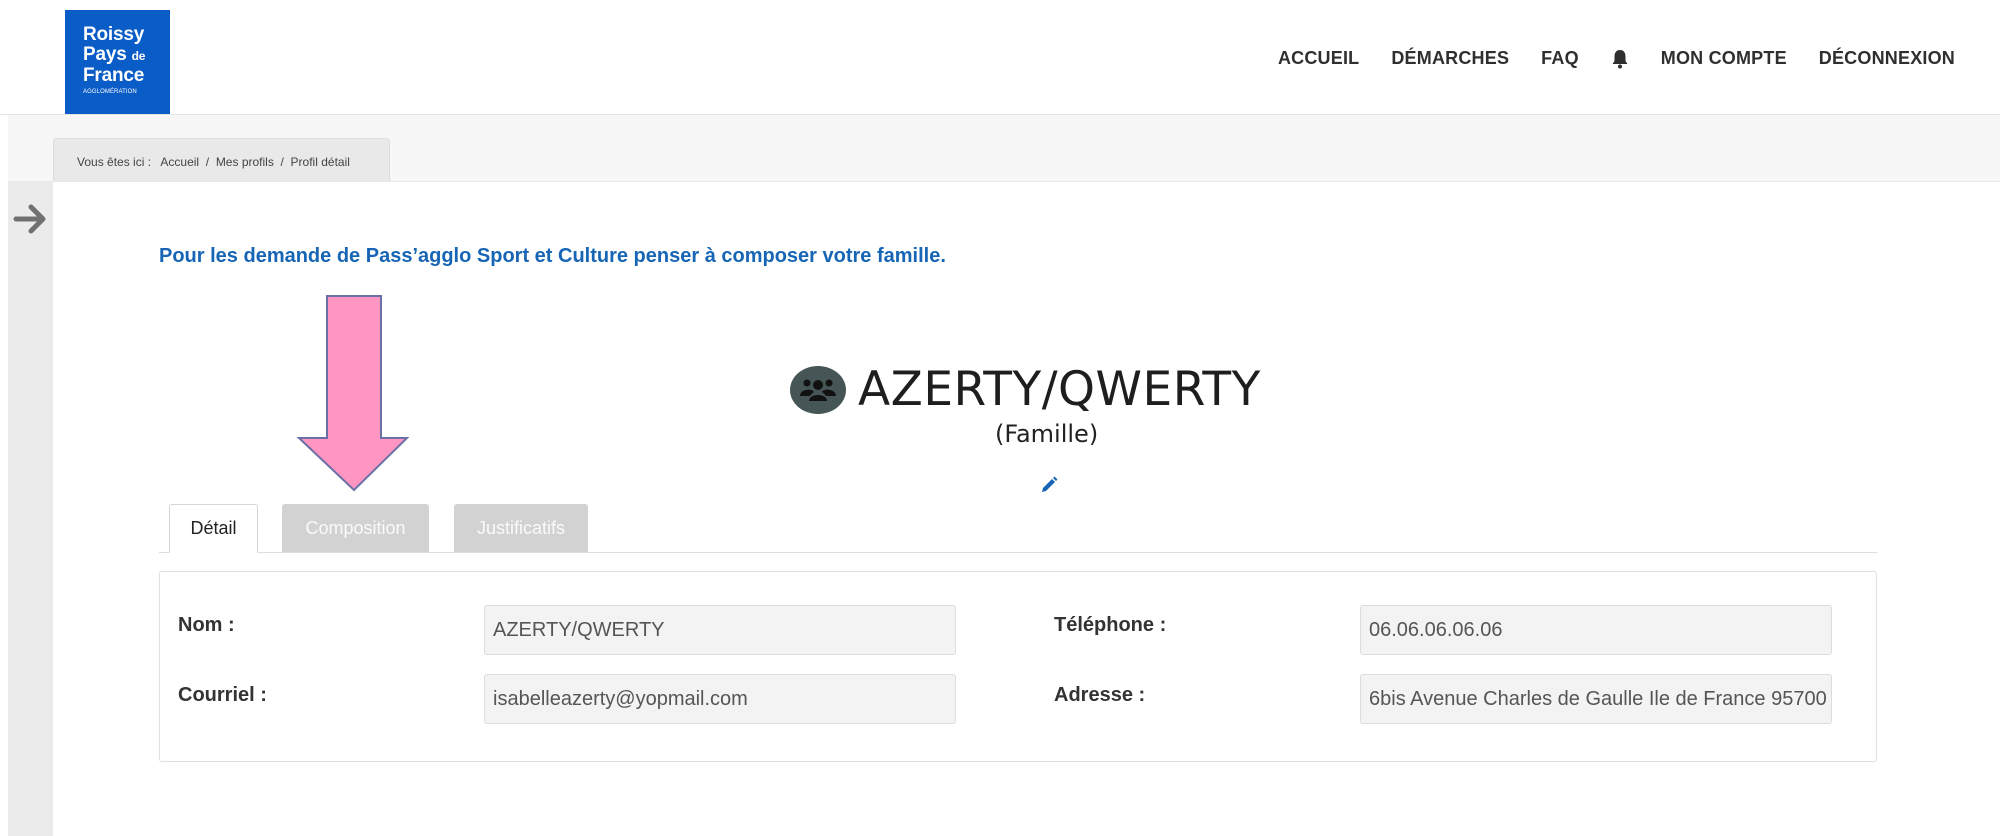 Image resolution: width=2000 pixels, height=836 pixels. Describe the element at coordinates (1560, 58) in the screenshot. I see `nav-faq: FAQ` at that location.